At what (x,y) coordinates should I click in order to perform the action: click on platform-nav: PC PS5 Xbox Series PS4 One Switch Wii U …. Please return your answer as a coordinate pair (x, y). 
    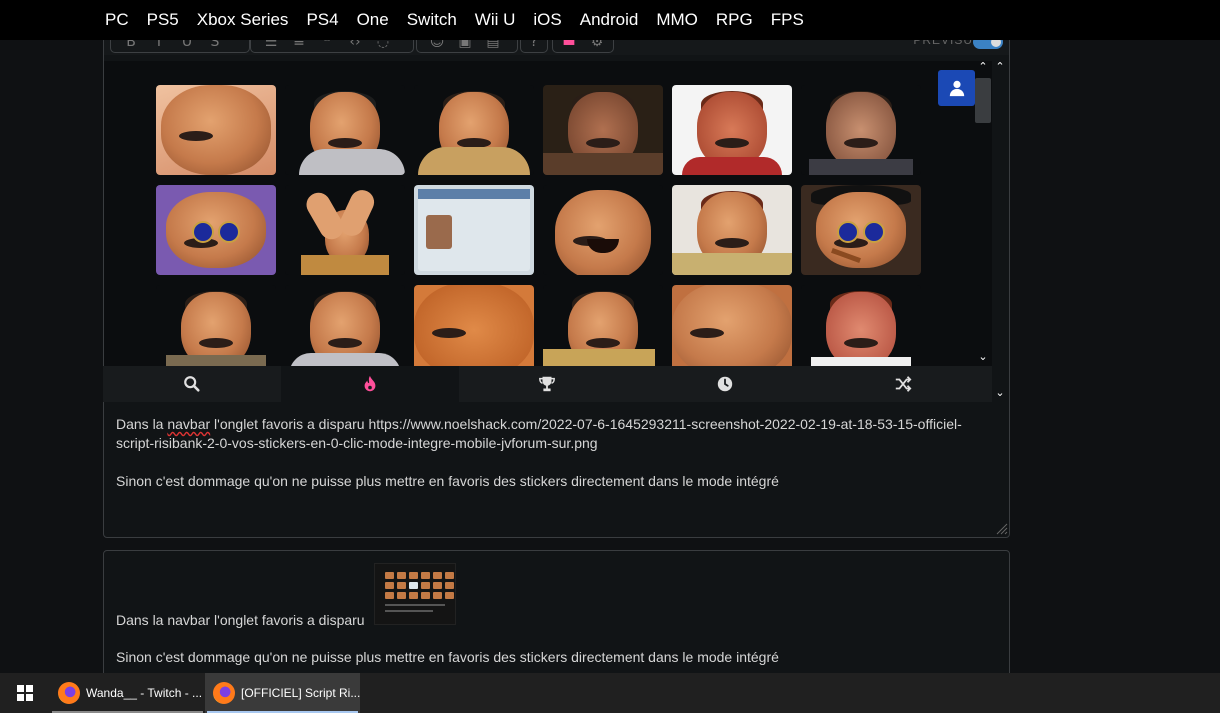
    Looking at the image, I should click on (610, 20).